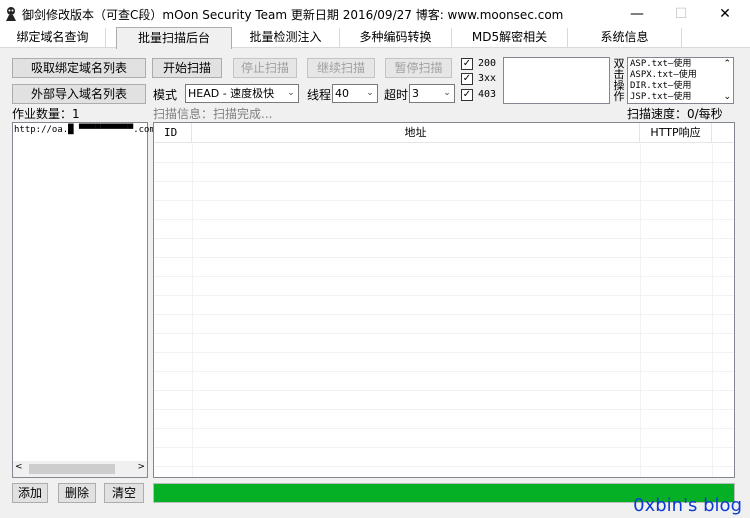 The image size is (750, 518). What do you see at coordinates (83, 300) in the screenshot?
I see `job-listbox: http://oa.█ ▀▀▀▀▀▀▀▀▀▀.com < >` at bounding box center [83, 300].